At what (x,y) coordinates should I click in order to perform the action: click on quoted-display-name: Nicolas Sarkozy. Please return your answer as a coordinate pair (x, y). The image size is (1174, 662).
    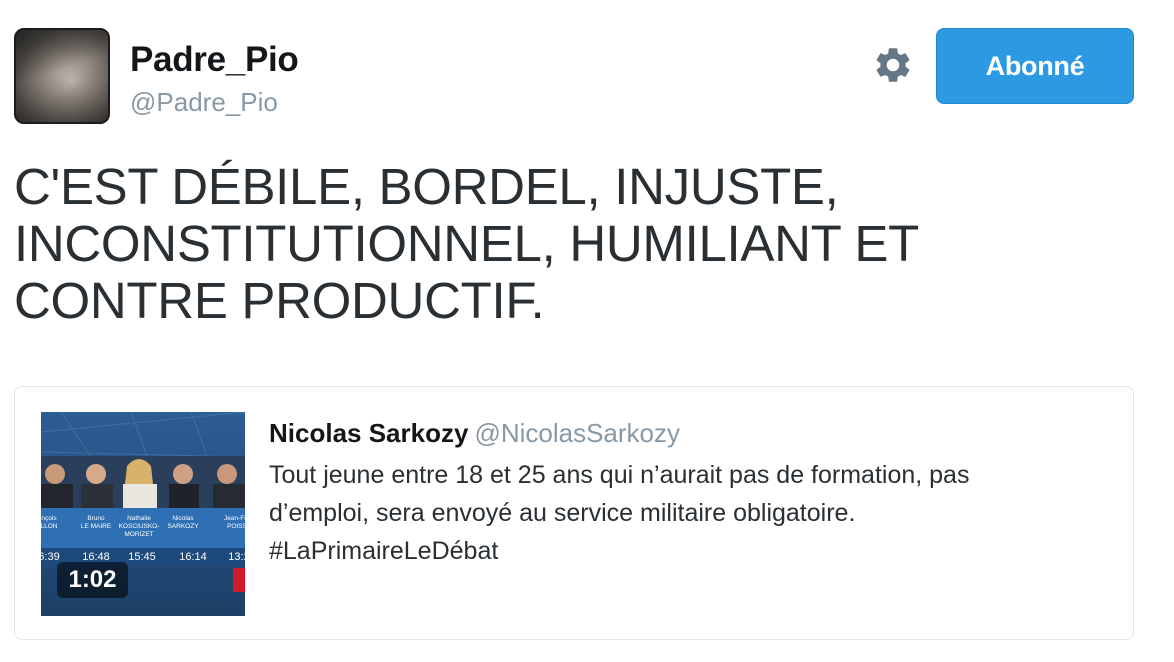
    Looking at the image, I should click on (369, 433).